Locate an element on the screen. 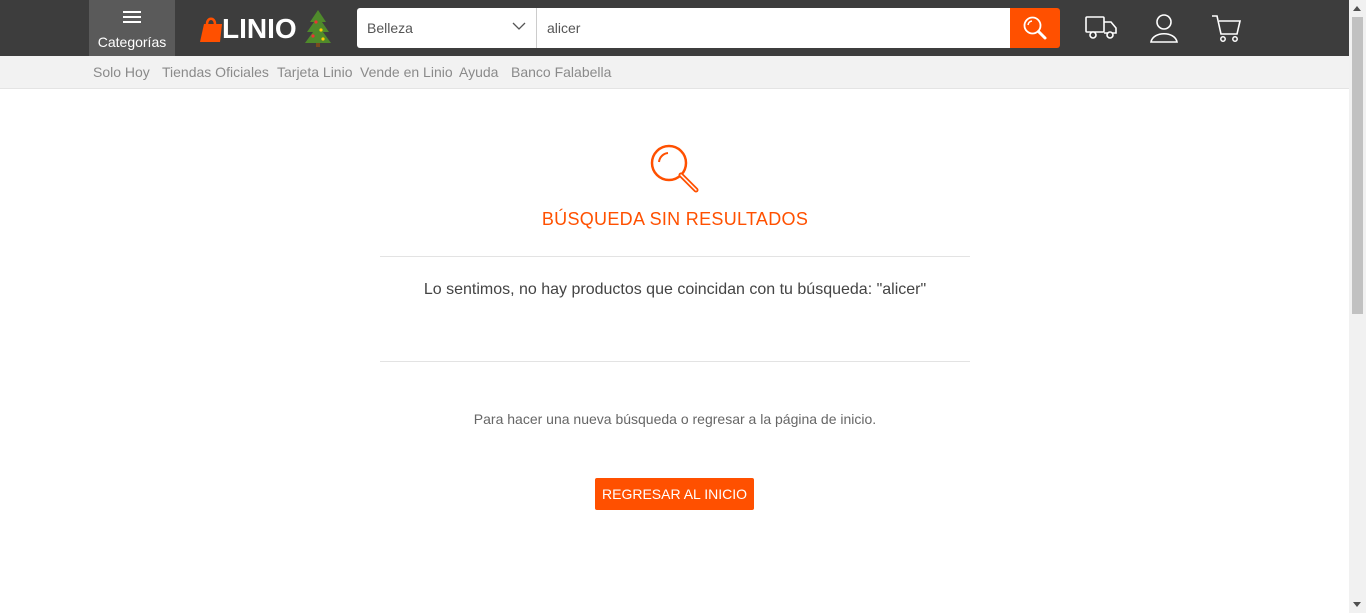 The height and width of the screenshot is (613, 1366). christmas-tree-icon is located at coordinates (318, 28).